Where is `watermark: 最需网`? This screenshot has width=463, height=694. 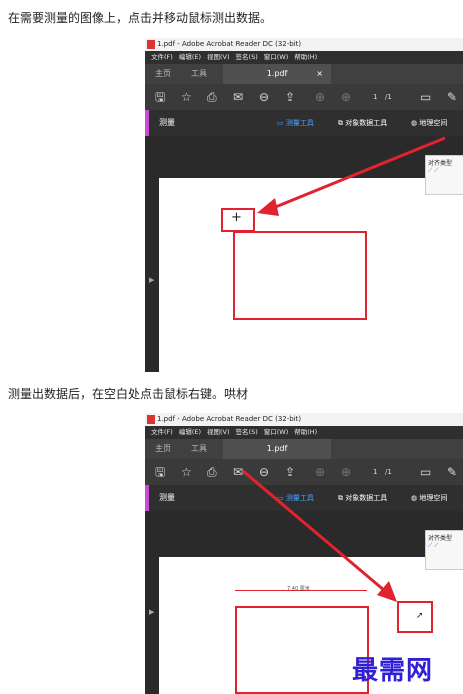 watermark: 最需网 is located at coordinates (393, 671).